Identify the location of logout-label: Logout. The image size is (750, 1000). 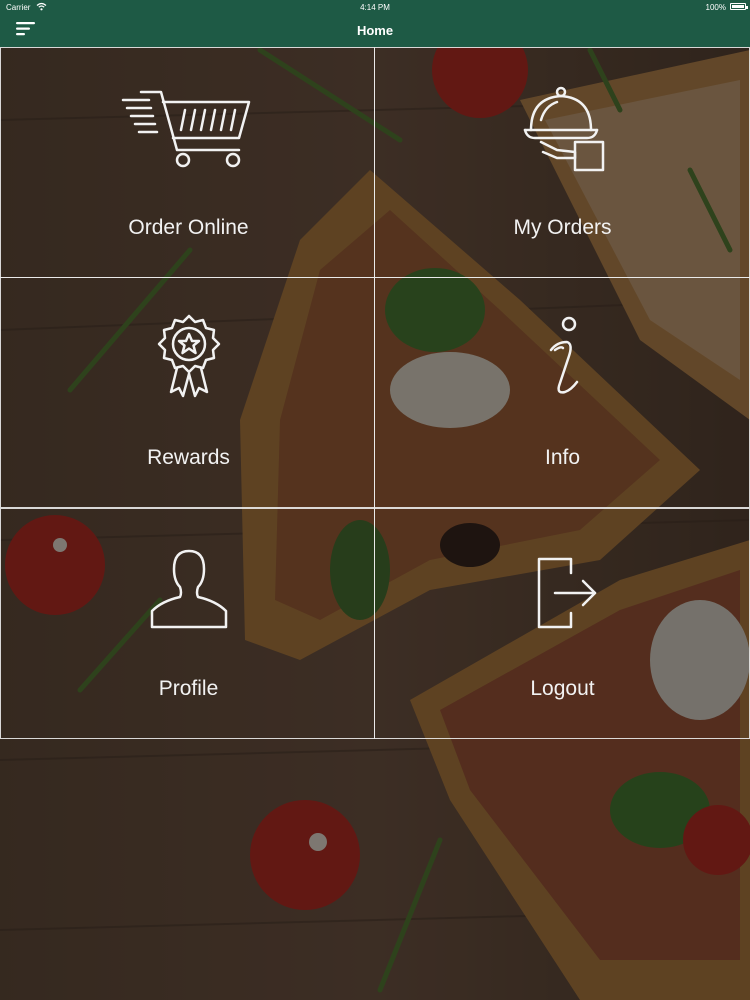
(562, 688).